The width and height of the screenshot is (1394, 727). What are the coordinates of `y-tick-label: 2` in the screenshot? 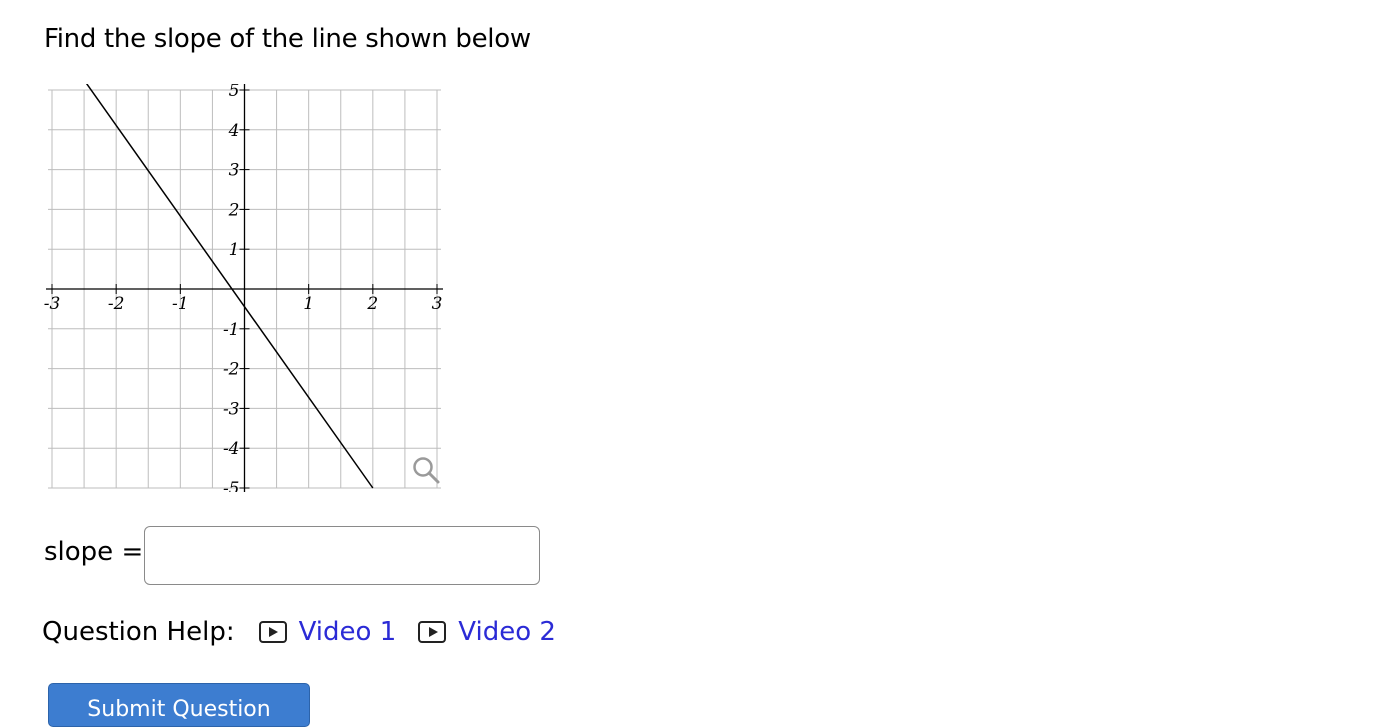 It's located at (234, 210).